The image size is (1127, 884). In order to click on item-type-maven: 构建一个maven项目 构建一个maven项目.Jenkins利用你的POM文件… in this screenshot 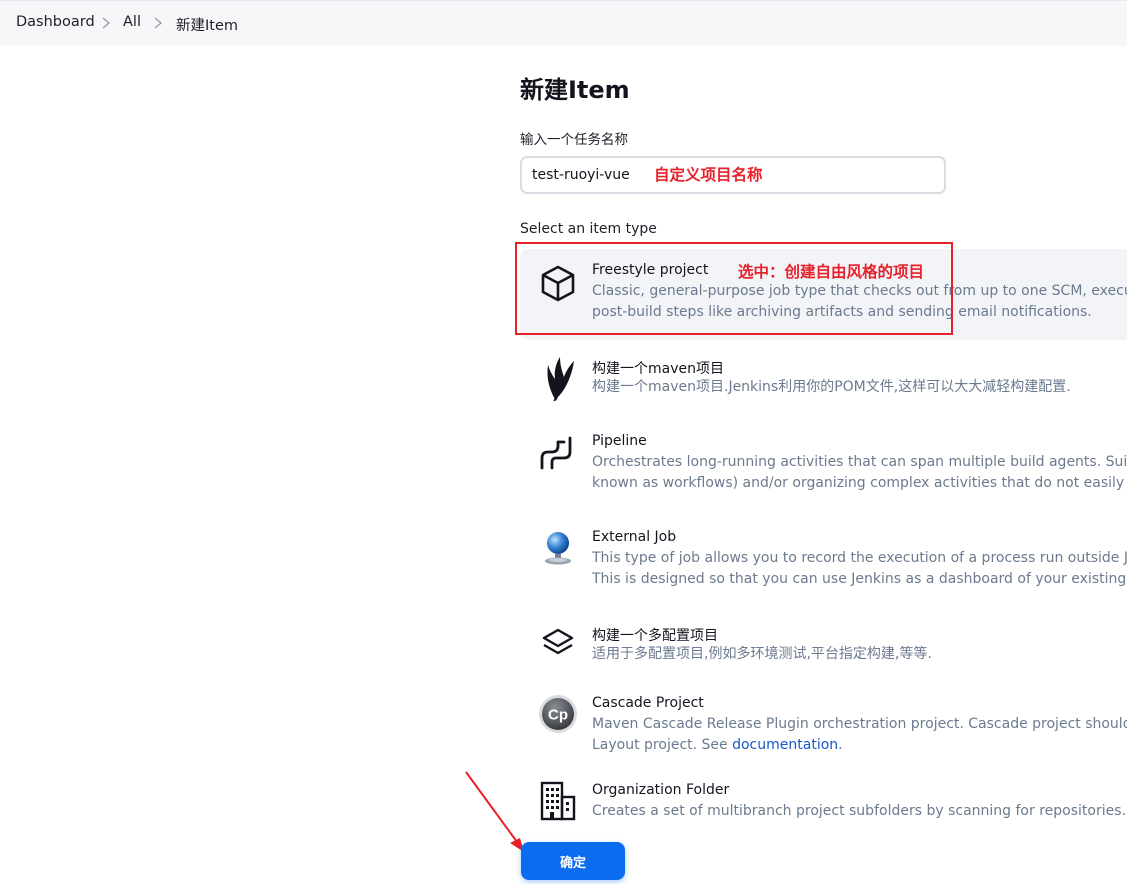, I will do `click(823, 380)`.